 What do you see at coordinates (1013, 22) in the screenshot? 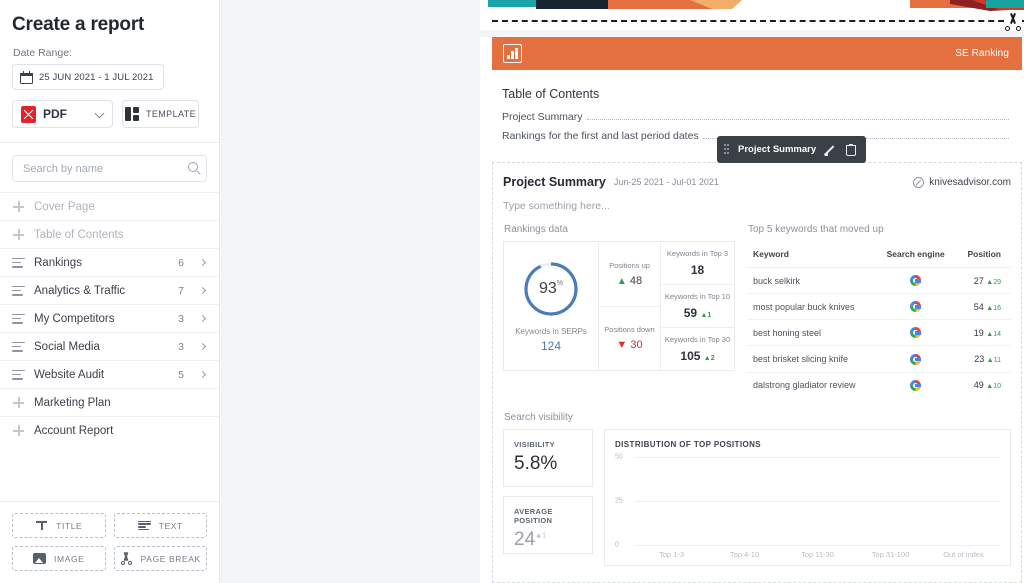
I see `scissors-icon` at bounding box center [1013, 22].